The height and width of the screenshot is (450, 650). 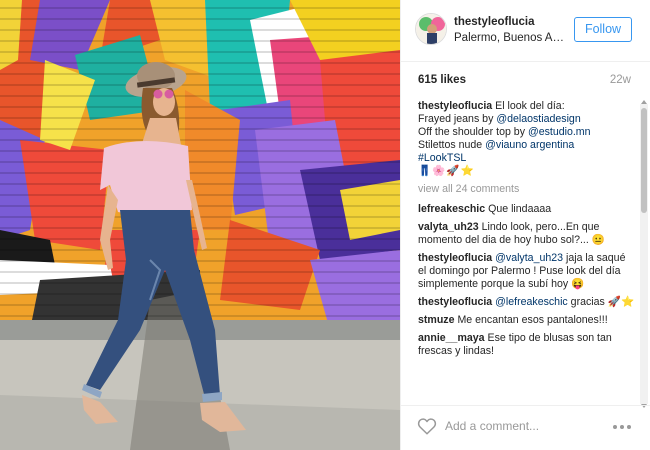 What do you see at coordinates (644, 254) in the screenshot?
I see `comments-scrollbar` at bounding box center [644, 254].